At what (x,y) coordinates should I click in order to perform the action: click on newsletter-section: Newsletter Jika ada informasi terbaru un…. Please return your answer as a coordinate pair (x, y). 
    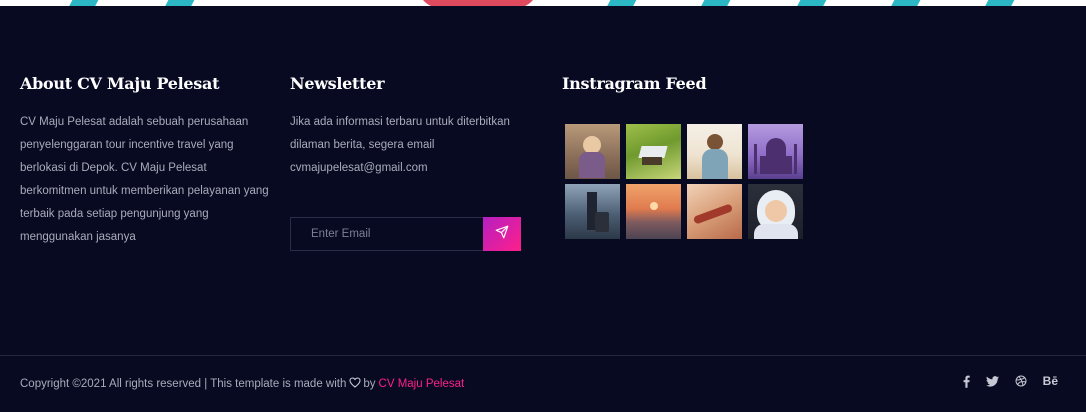
    Looking at the image, I should click on (410, 127).